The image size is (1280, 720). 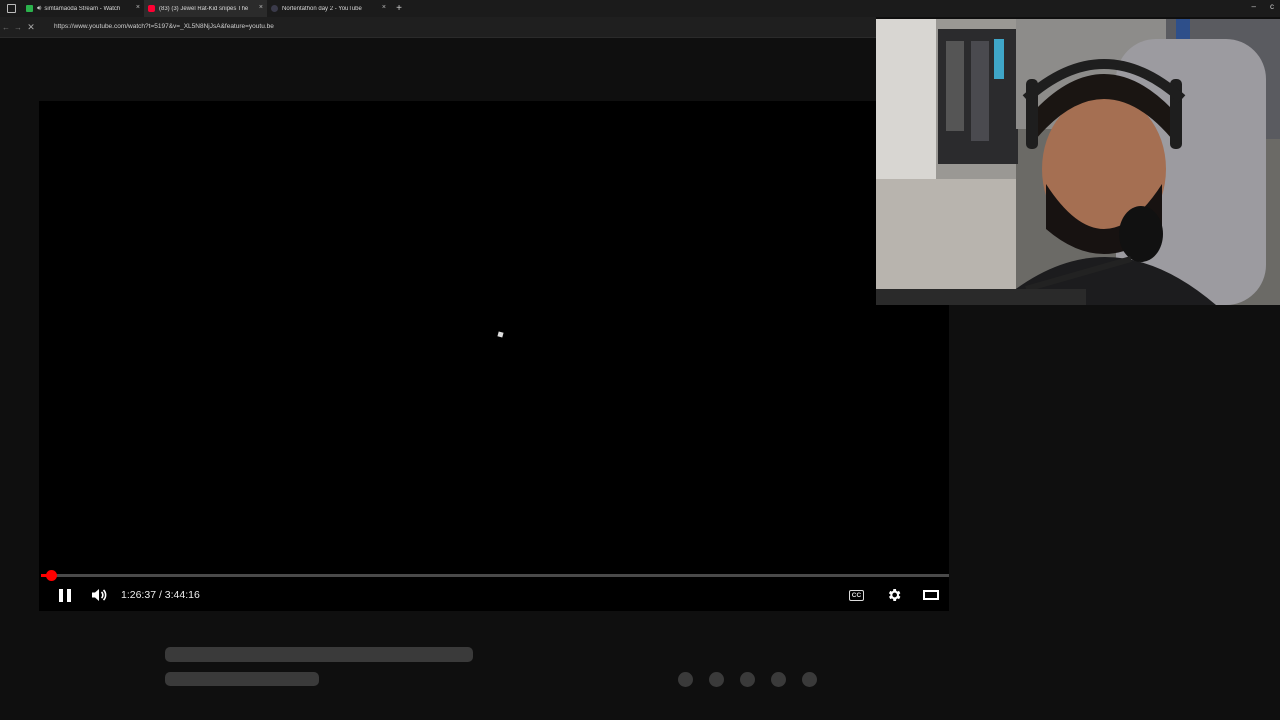 I want to click on time-display: 1:26:37 / 3:44:16, so click(x=160, y=595).